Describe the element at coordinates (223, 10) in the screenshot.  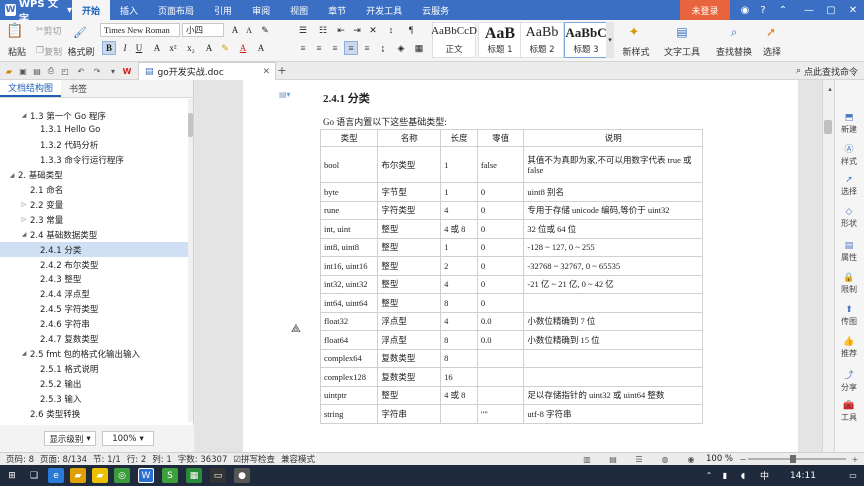
I see `tab-references: 引用` at that location.